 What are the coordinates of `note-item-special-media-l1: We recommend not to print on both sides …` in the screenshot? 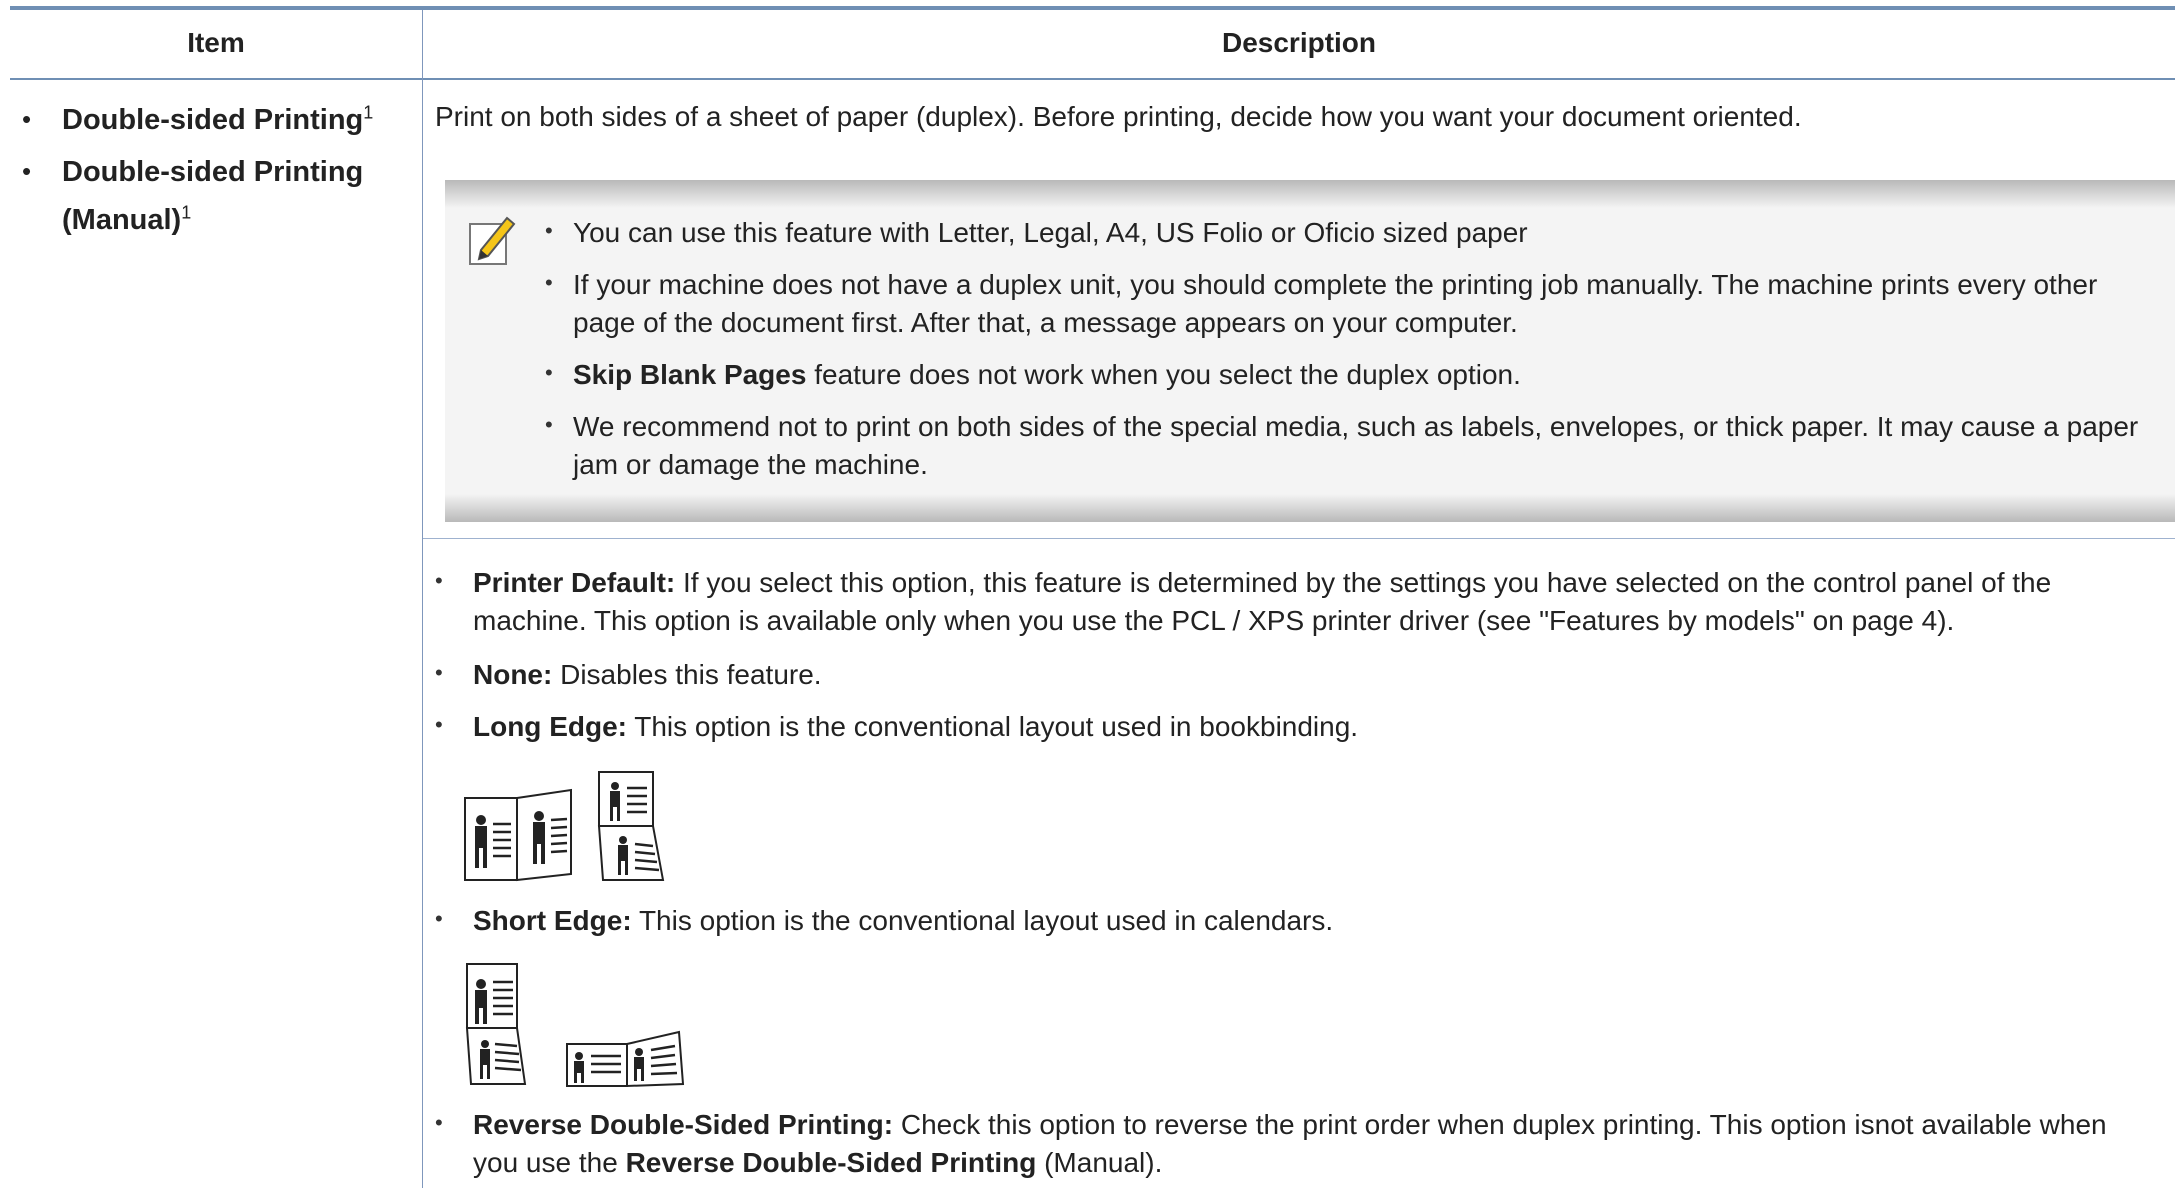 It's located at (1356, 426).